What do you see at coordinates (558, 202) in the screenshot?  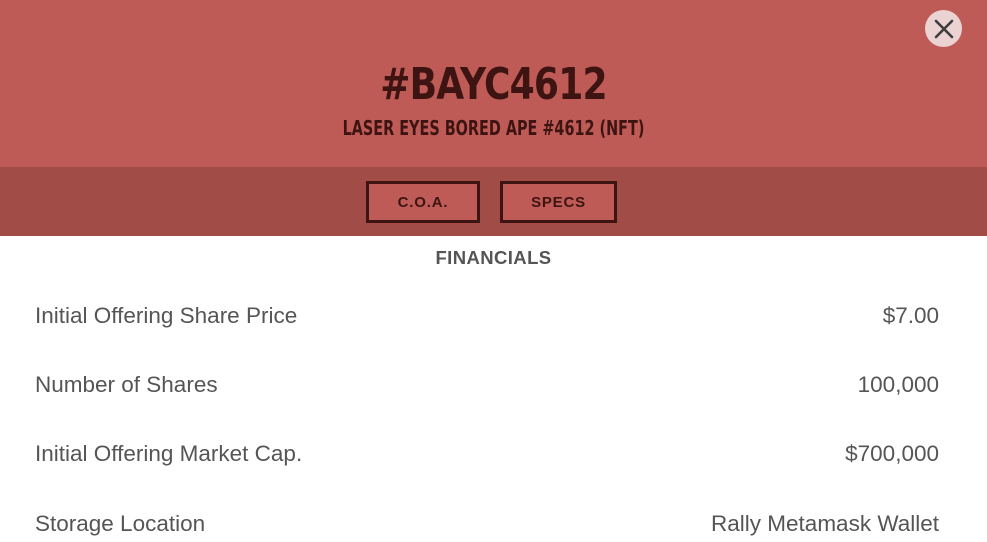 I see `tab-specs: SPECS` at bounding box center [558, 202].